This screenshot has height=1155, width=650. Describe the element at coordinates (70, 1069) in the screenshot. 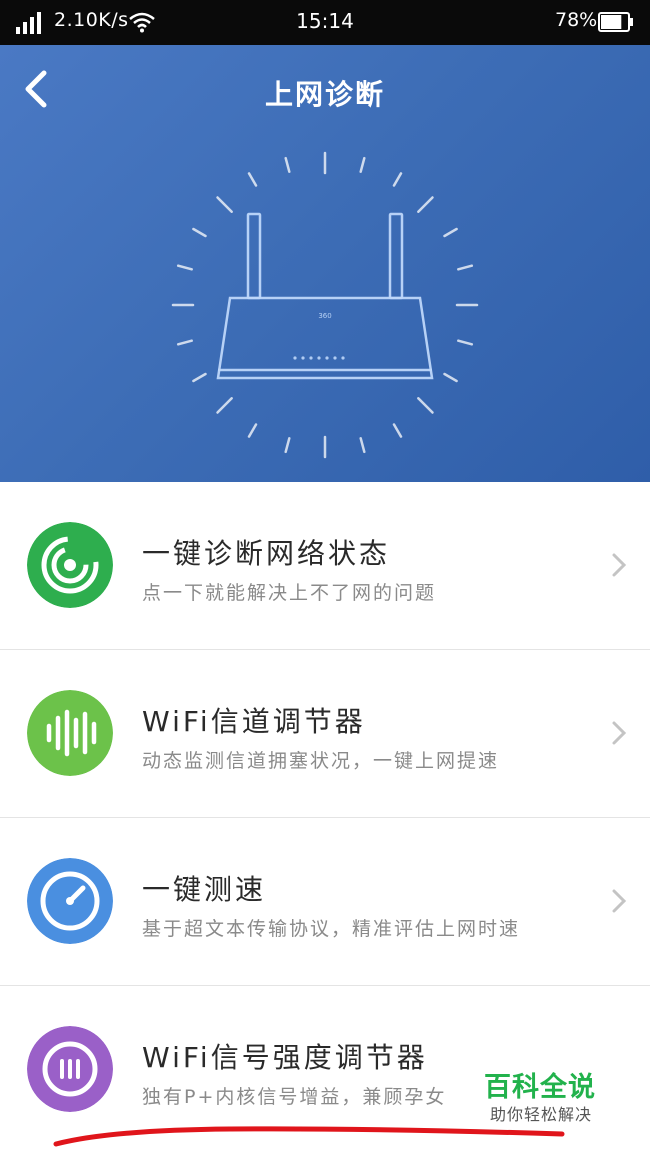

I see `signal-strength-icon` at that location.